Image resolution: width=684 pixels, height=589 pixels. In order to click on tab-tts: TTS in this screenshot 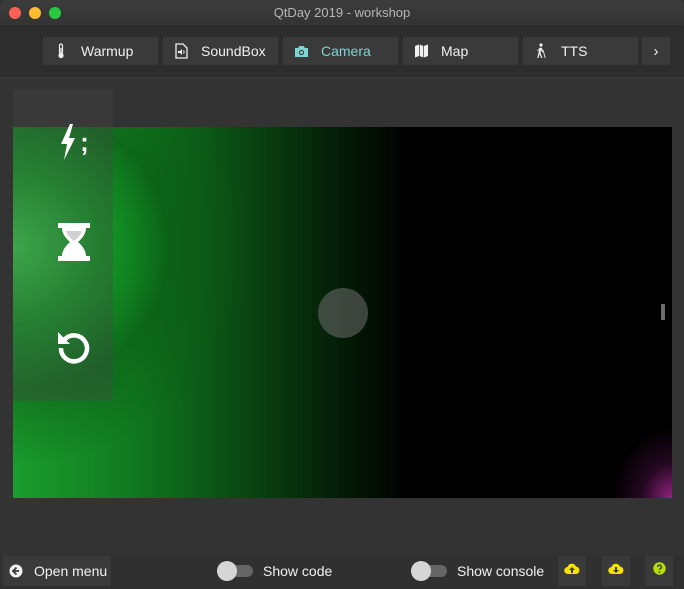, I will do `click(580, 51)`.